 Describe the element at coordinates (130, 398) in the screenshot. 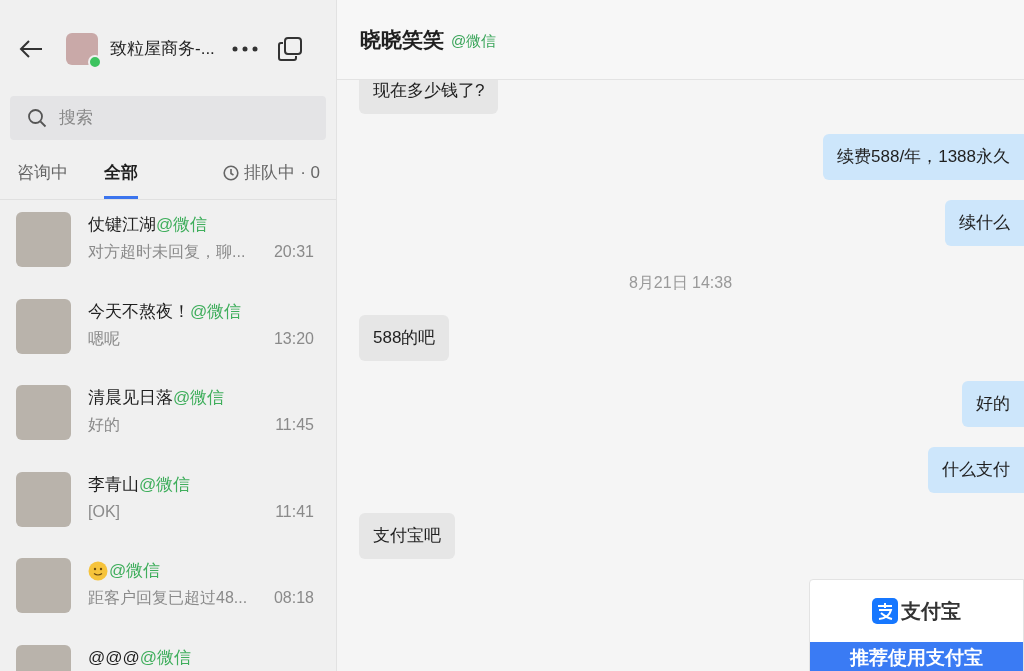

I see `contact-name: 清晨见日落` at that location.